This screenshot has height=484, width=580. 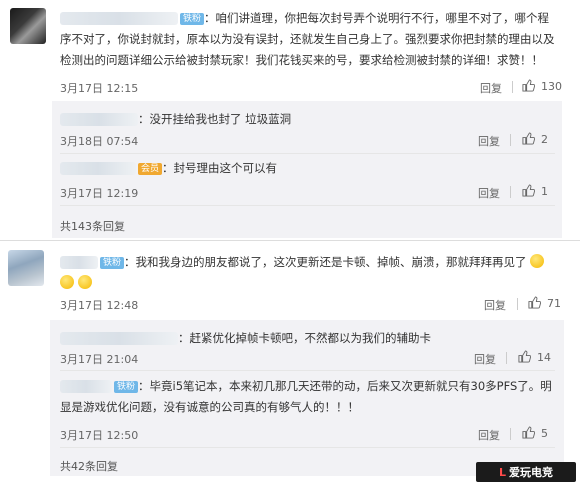 I want to click on watermark-logo: L 爱玩电竞, so click(x=526, y=472).